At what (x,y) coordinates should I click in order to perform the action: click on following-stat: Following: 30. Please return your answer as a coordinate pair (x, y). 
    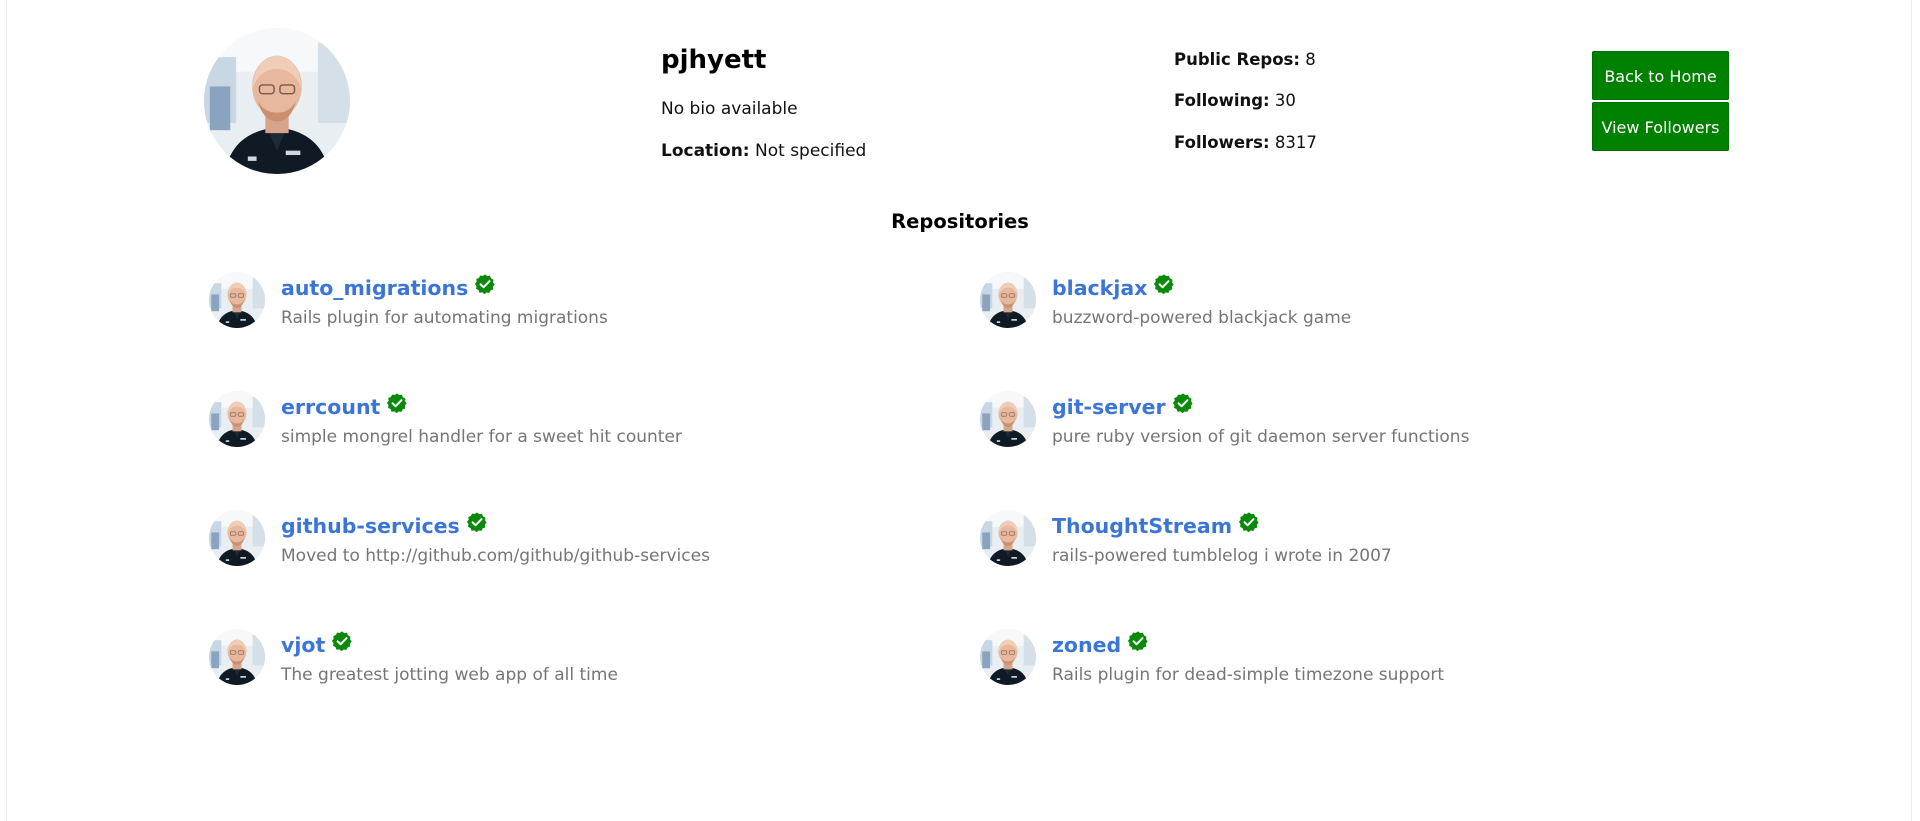
    Looking at the image, I should click on (1235, 100).